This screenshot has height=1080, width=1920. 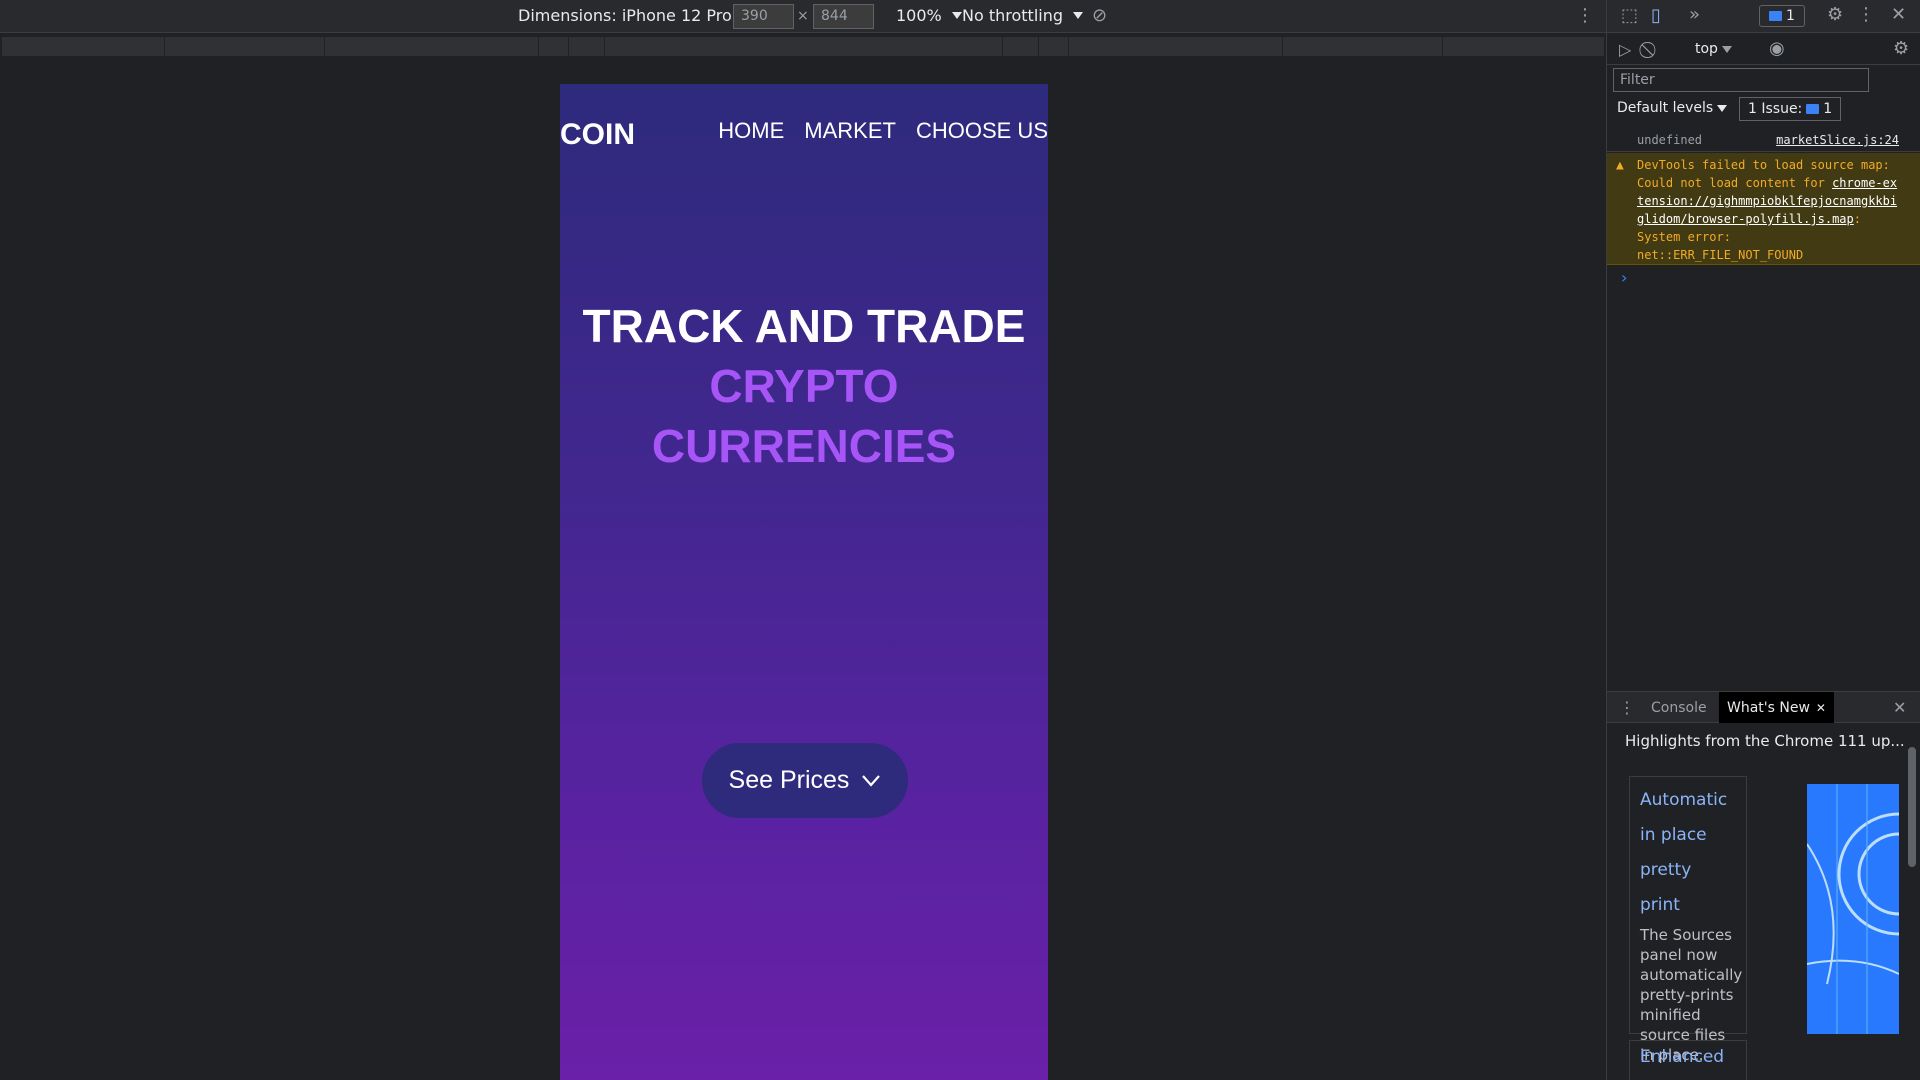 I want to click on eye-icon: ◉, so click(x=1777, y=49).